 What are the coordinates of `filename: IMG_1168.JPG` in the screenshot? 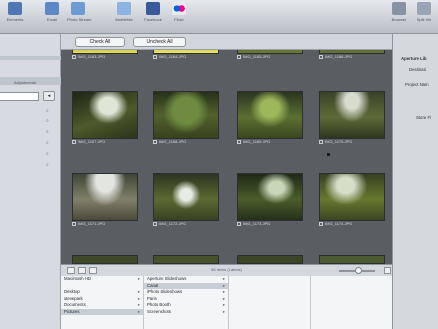 It's located at (173, 141).